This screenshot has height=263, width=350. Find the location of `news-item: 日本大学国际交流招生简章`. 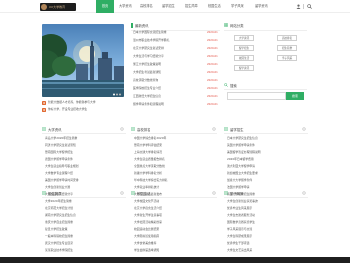

news-item: 日本大学国际交流招生简章 is located at coordinates (168, 32).